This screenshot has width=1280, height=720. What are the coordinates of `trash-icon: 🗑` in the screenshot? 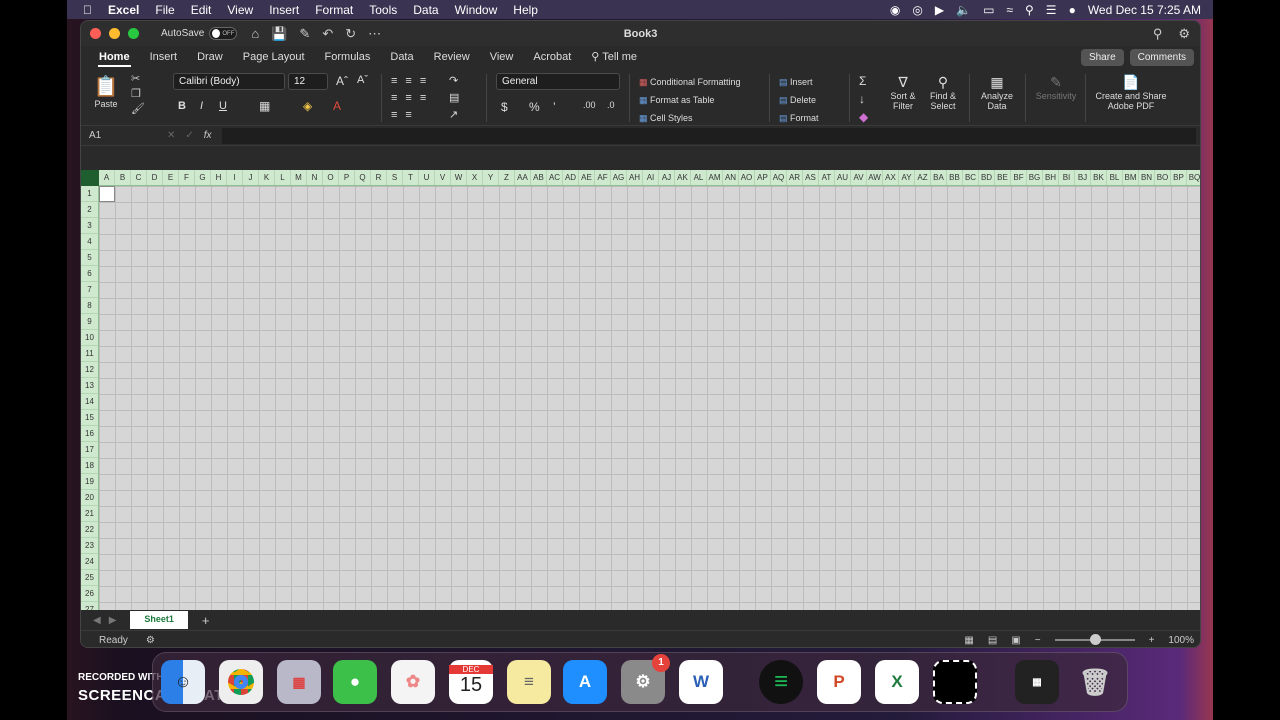 It's located at (1095, 682).